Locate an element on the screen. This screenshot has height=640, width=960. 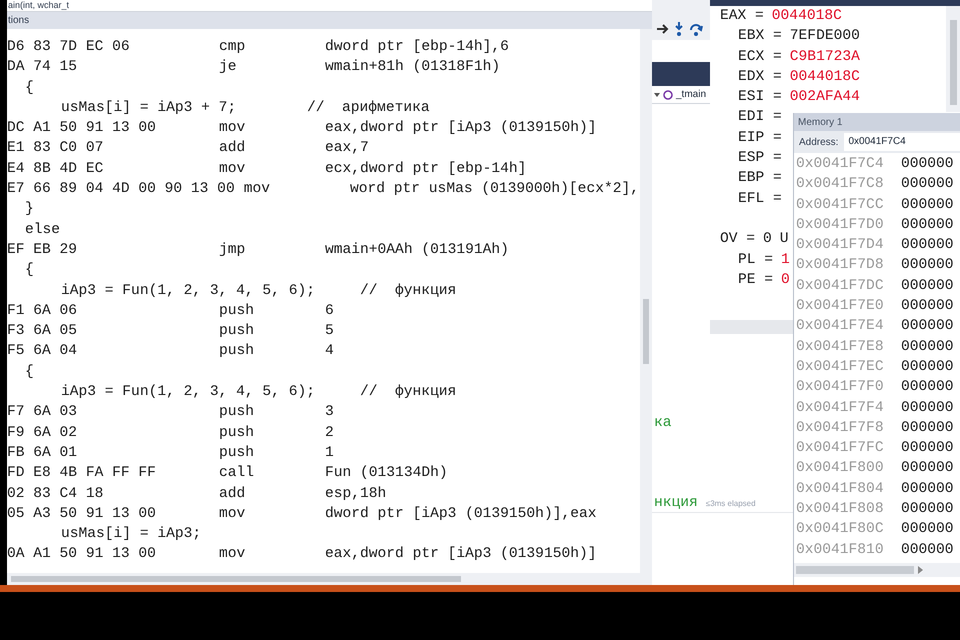
address-field: 0x0041F7C4 is located at coordinates (902, 142).